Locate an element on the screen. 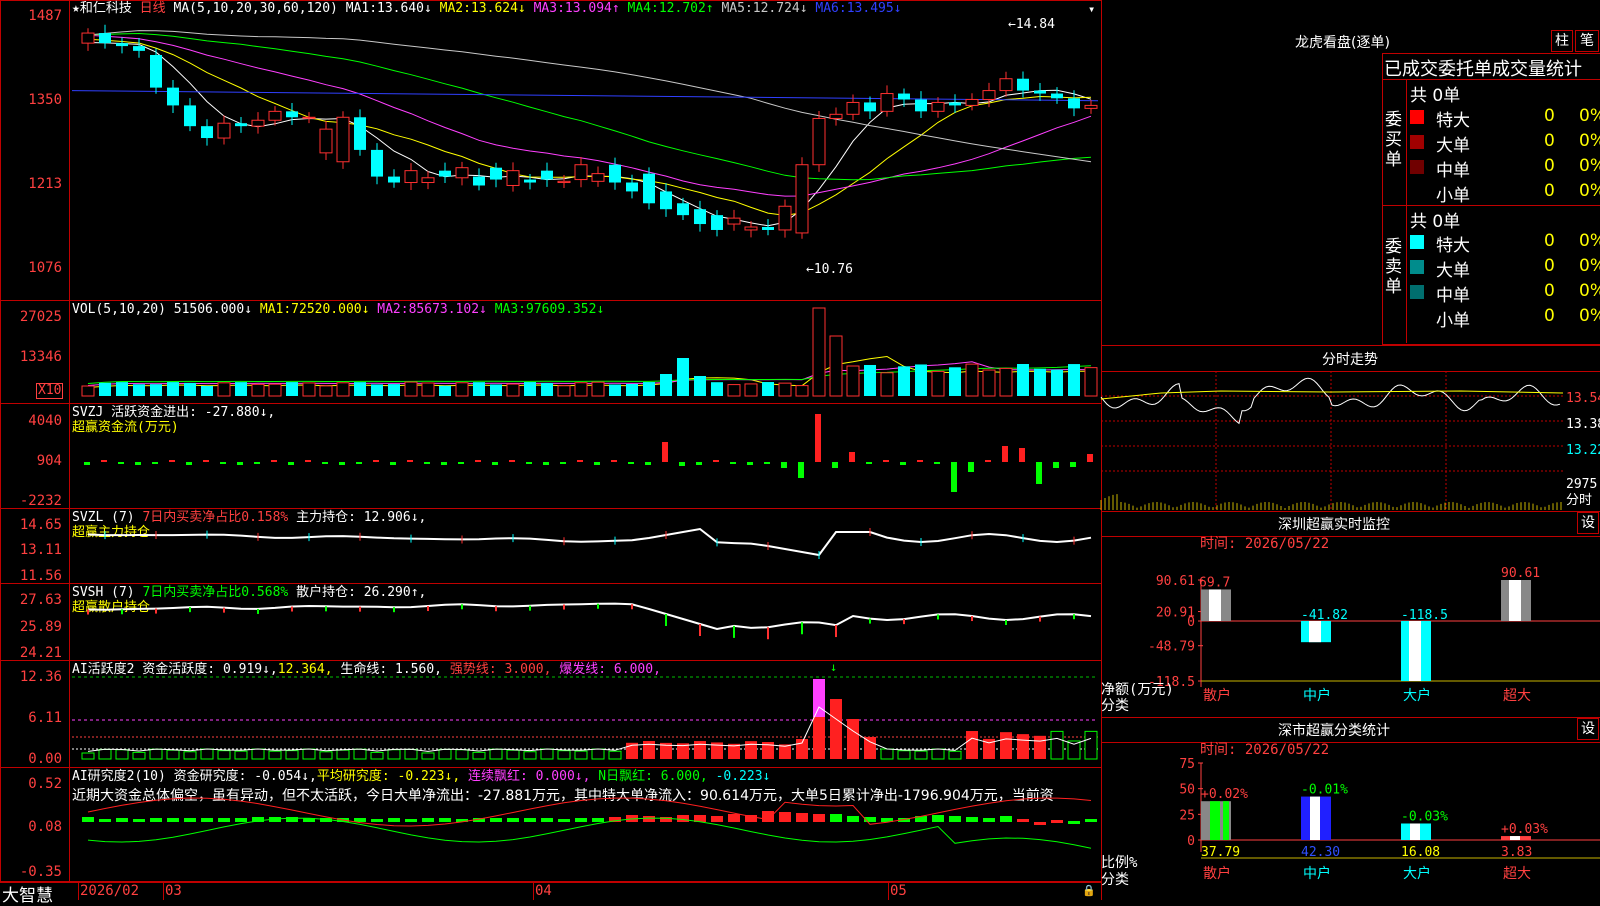 The height and width of the screenshot is (906, 1600). tick-mode-button: 笔 is located at coordinates (1587, 41).